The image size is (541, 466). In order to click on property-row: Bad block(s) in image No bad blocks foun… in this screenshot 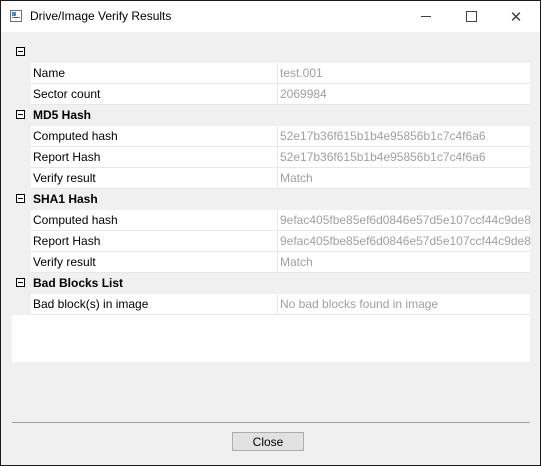, I will do `click(271, 304)`.